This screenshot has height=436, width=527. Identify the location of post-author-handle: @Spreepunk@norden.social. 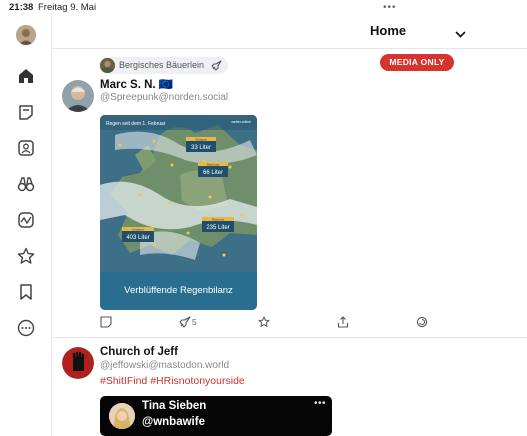
(164, 97).